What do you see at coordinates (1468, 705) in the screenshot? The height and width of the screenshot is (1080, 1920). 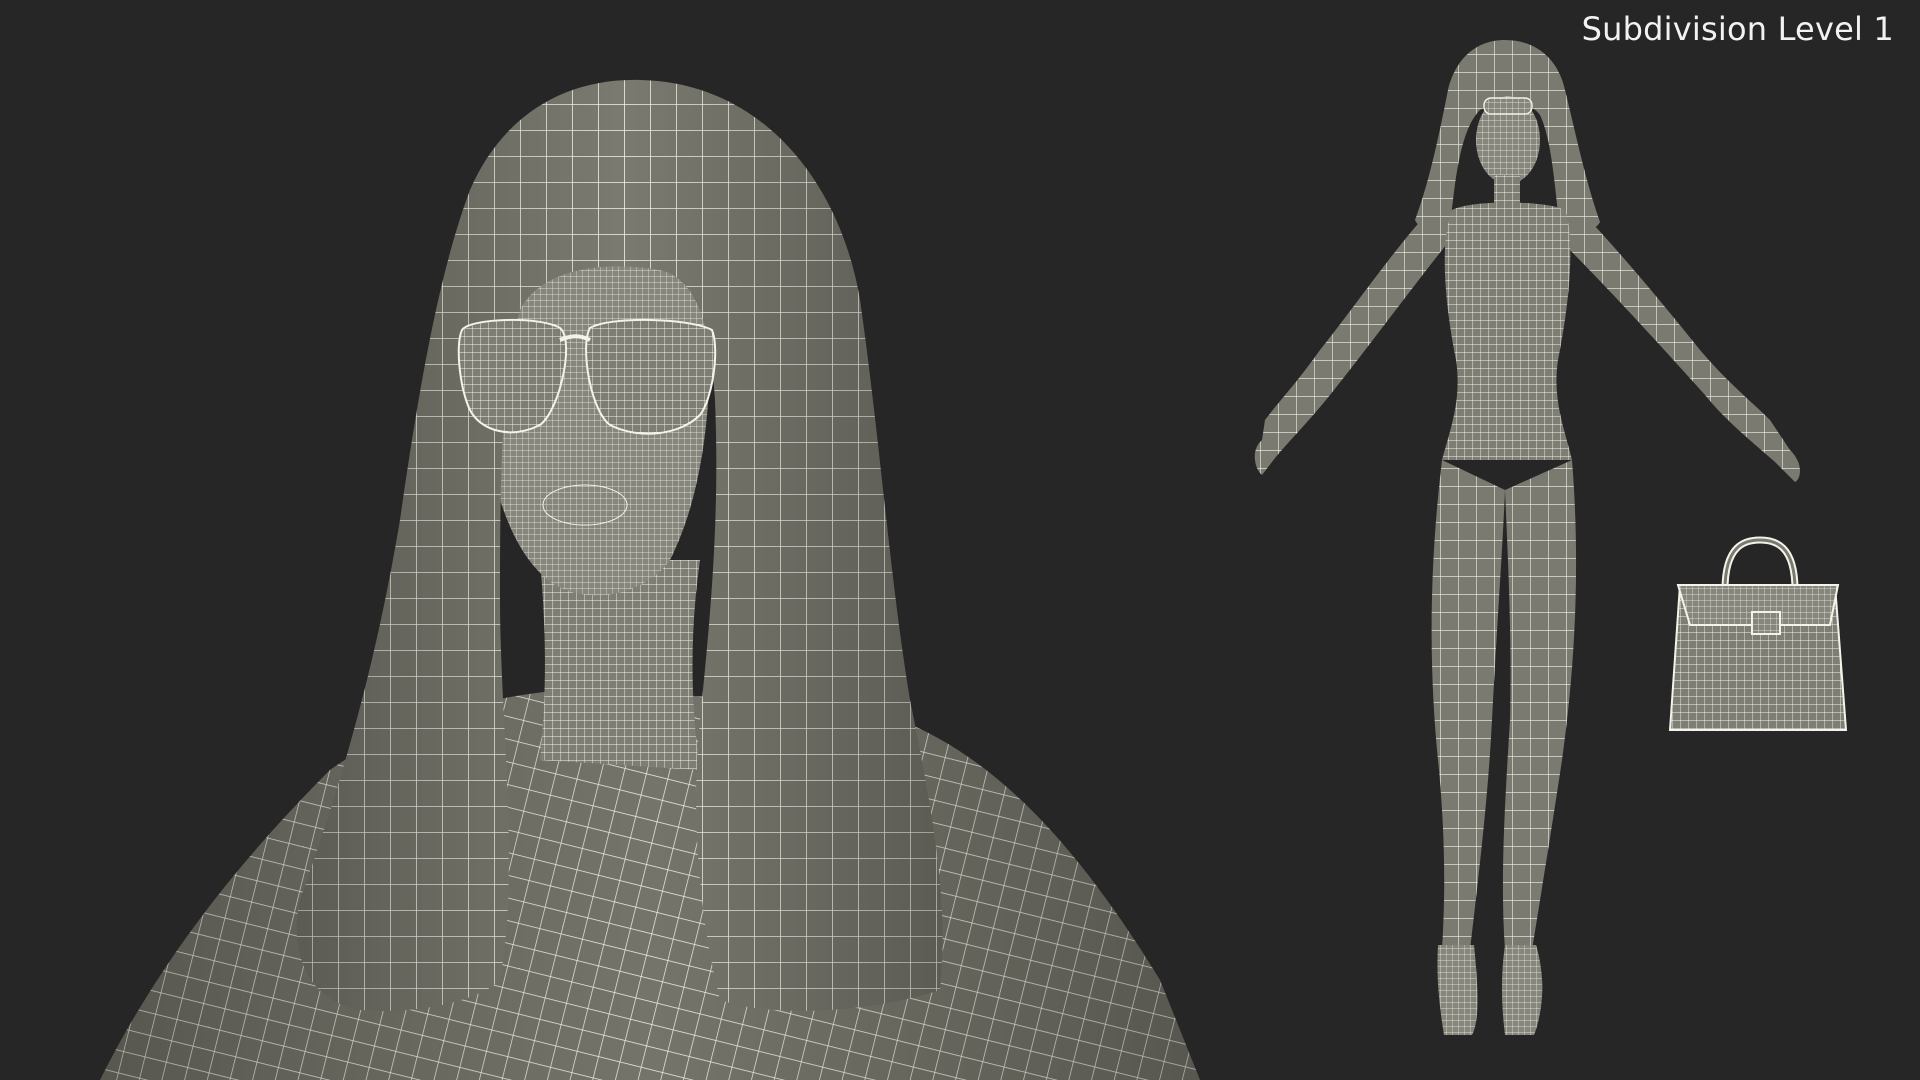 I see `fullbody-left-leg` at bounding box center [1468, 705].